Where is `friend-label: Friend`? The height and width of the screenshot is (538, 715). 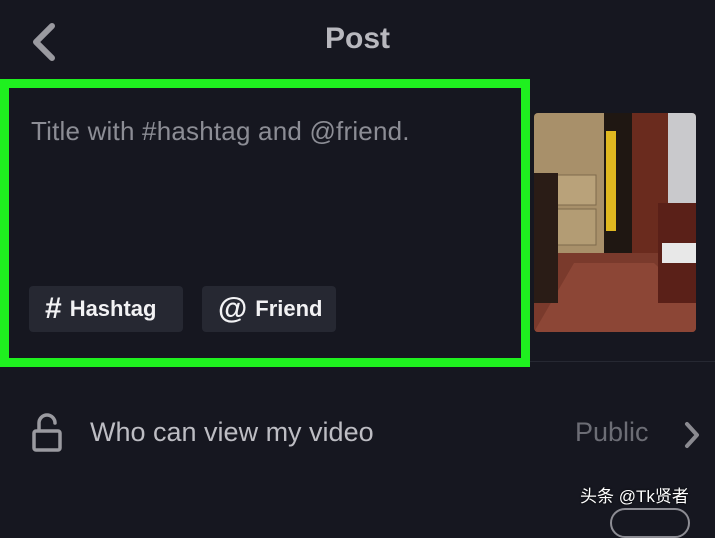 friend-label: Friend is located at coordinates (289, 308).